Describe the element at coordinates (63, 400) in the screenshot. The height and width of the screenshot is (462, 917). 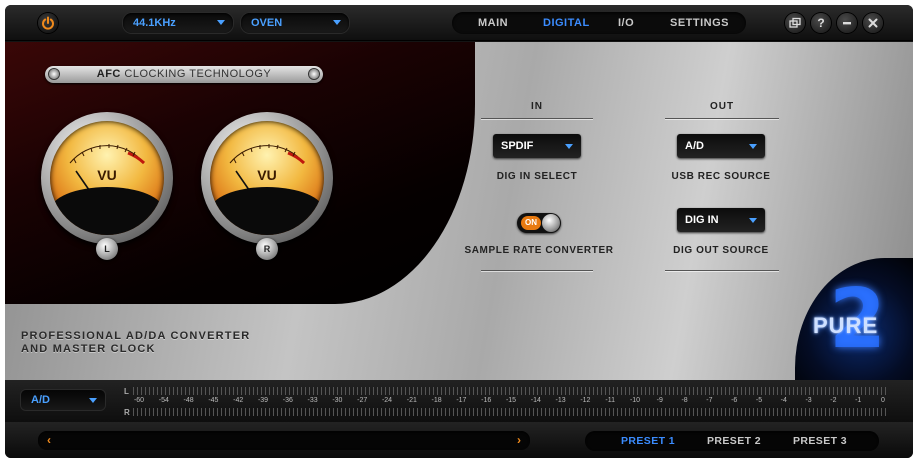
I see `meter-source-dropdown: A/D` at that location.